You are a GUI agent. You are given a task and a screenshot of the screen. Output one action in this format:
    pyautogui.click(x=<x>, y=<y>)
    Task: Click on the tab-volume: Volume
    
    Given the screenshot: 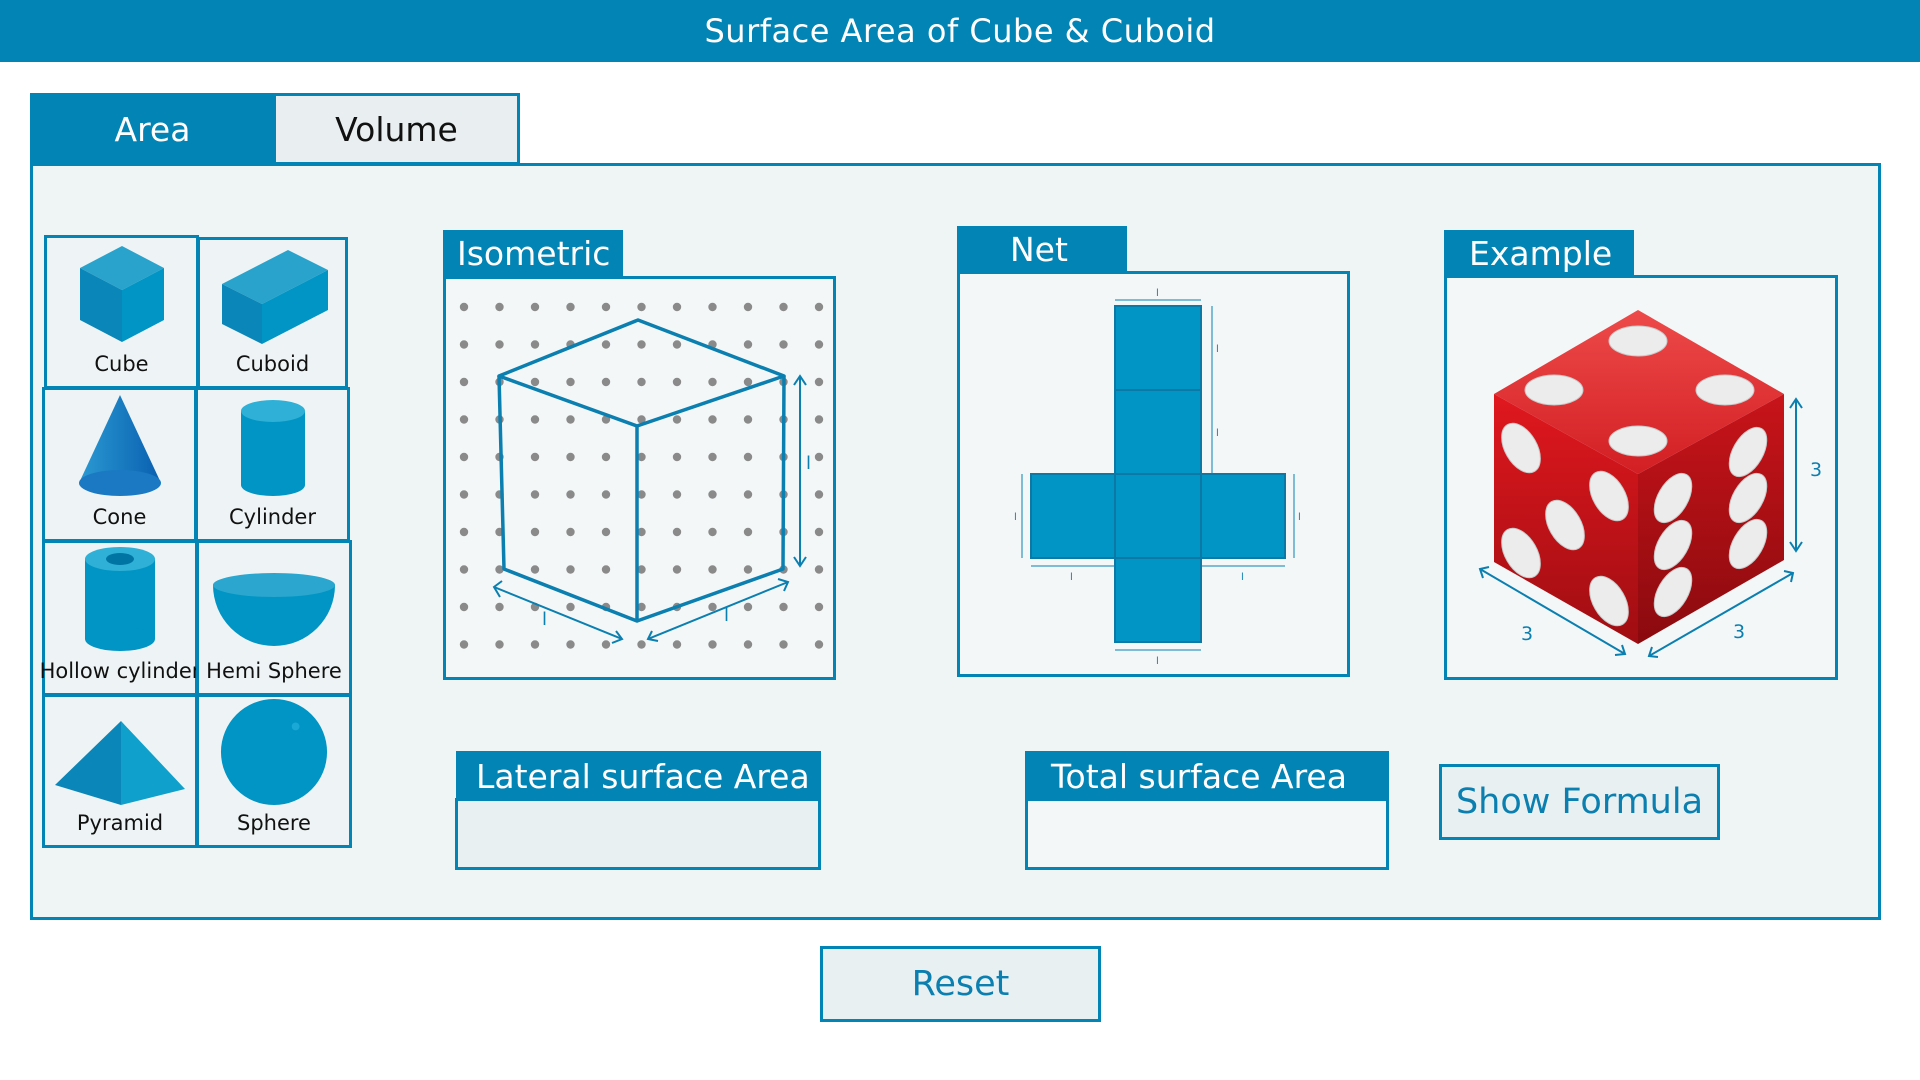 What is the action you would take?
    pyautogui.click(x=396, y=129)
    